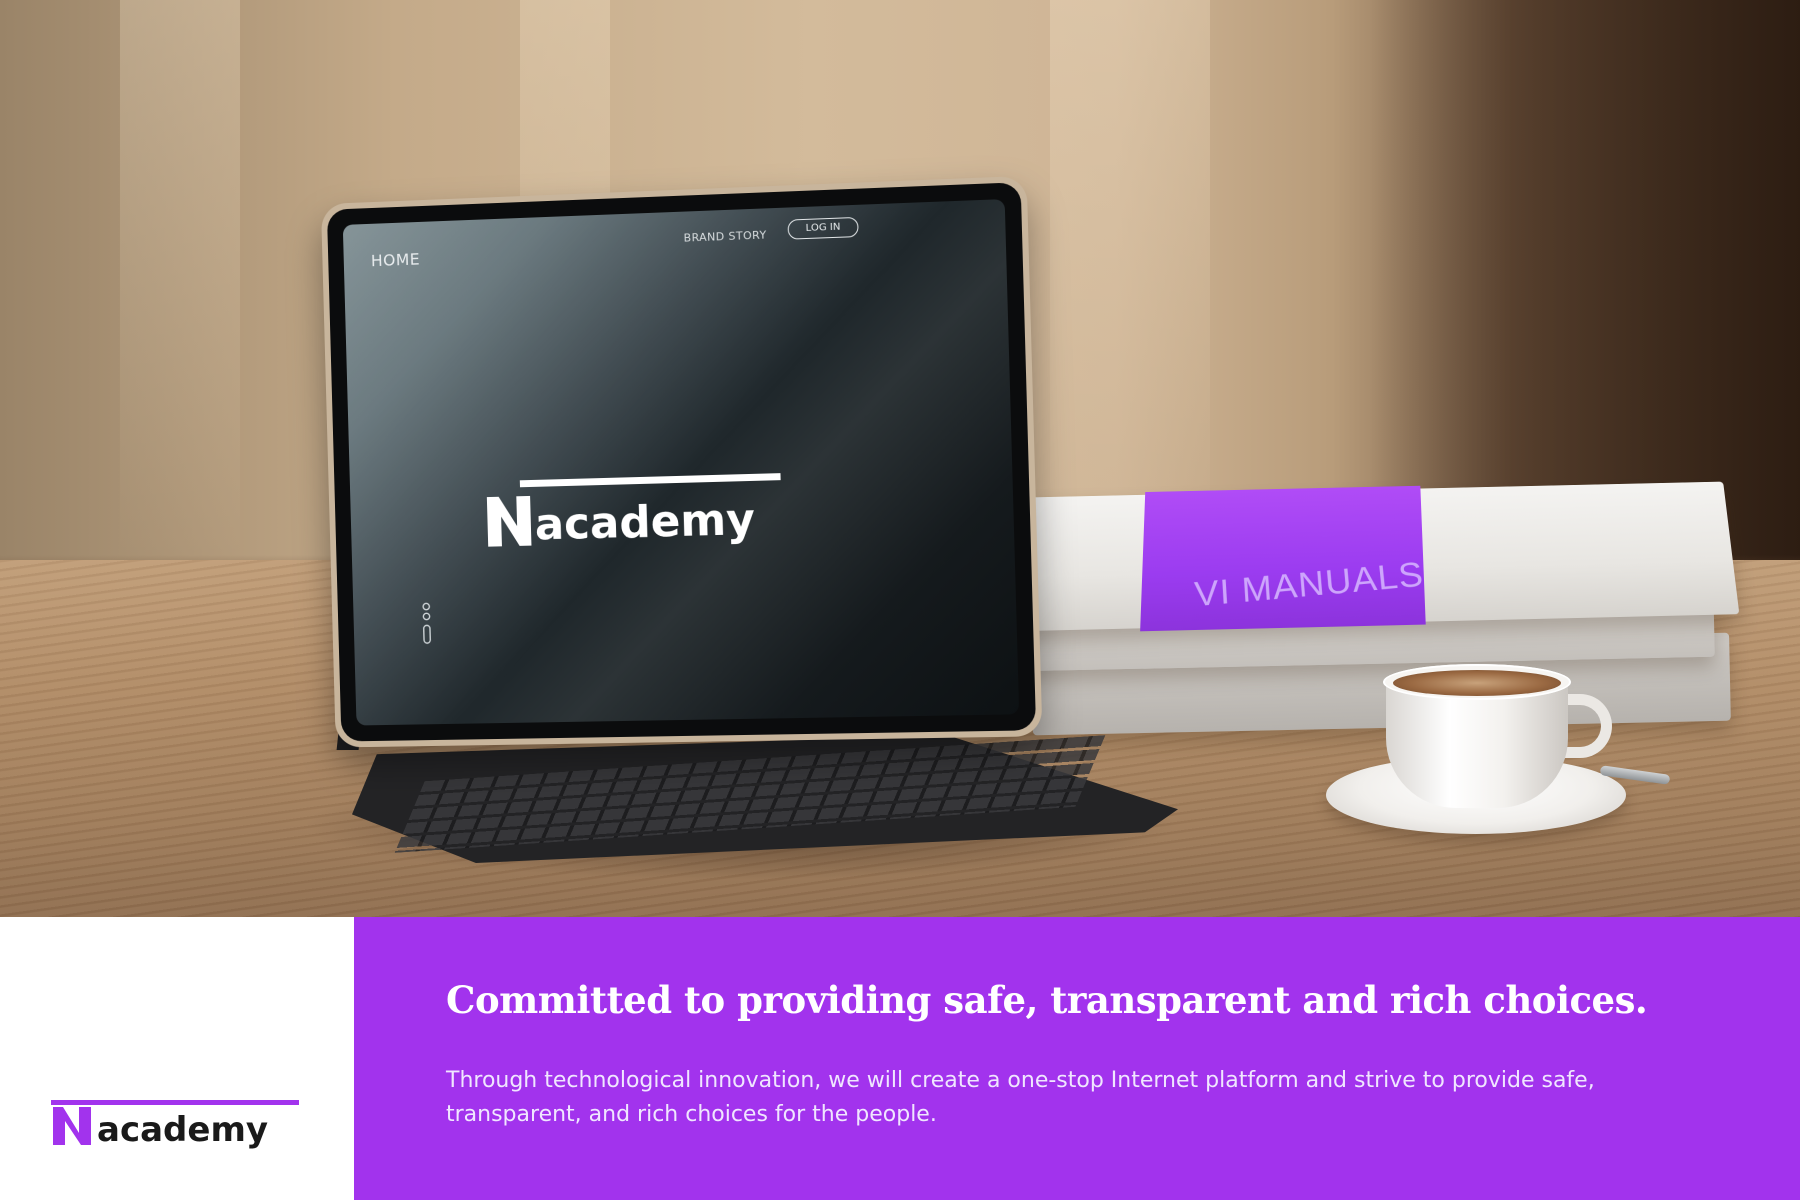 The width and height of the screenshot is (1800, 1200). Describe the element at coordinates (175, 1102) in the screenshot. I see `footer-logo-bar` at that location.